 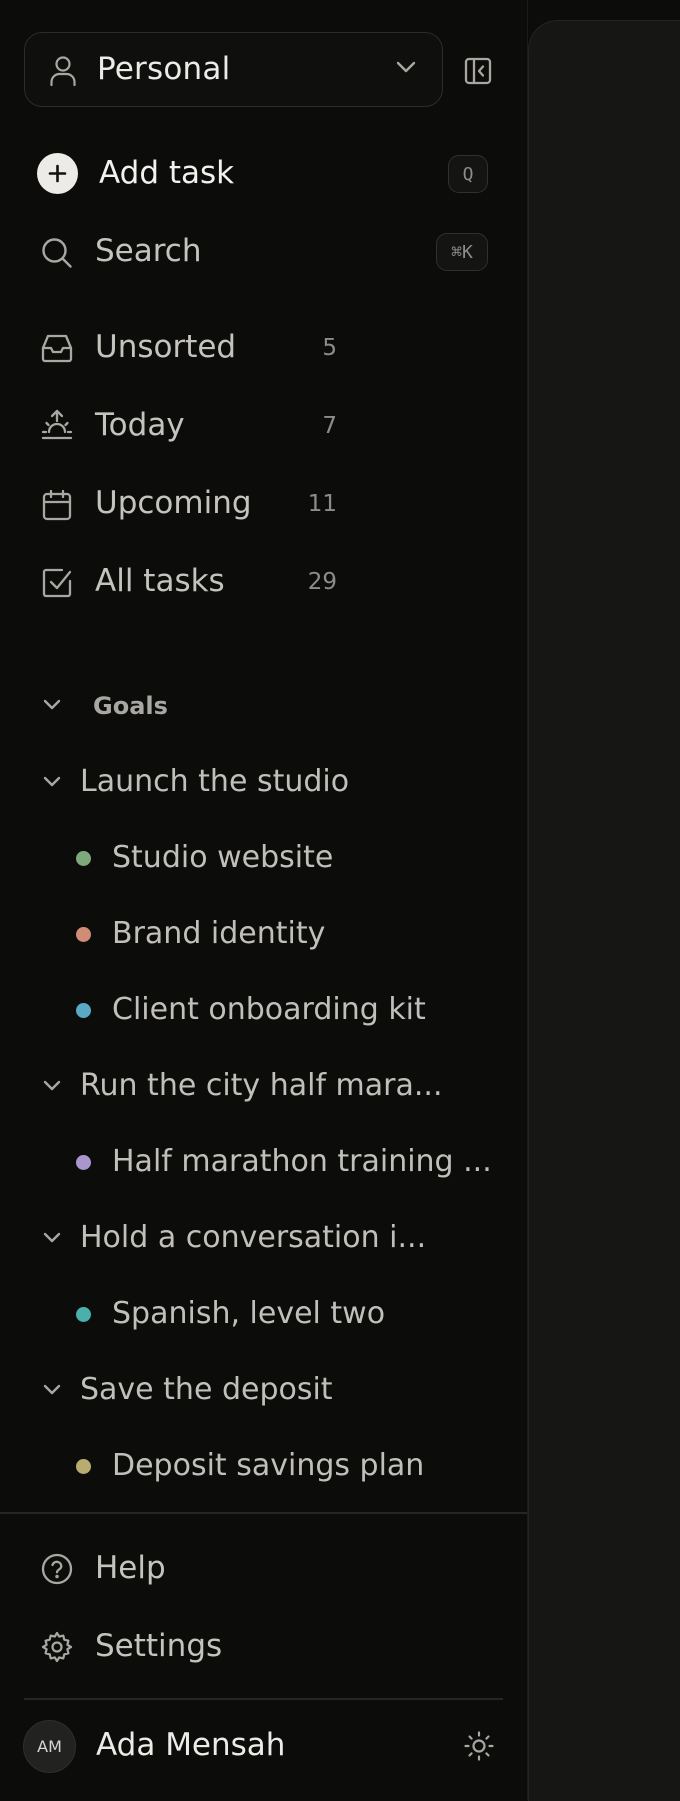 What do you see at coordinates (322, 582) in the screenshot?
I see `nav-count-all-tasks: 29` at bounding box center [322, 582].